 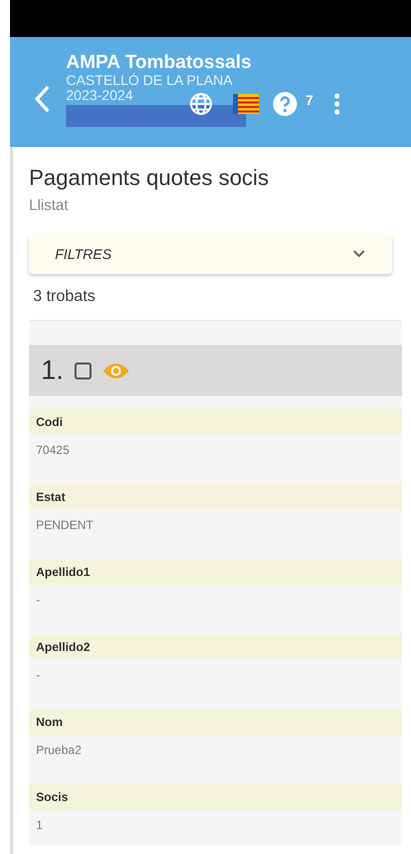 I want to click on filters-panel: FILTRES, so click(x=210, y=254).